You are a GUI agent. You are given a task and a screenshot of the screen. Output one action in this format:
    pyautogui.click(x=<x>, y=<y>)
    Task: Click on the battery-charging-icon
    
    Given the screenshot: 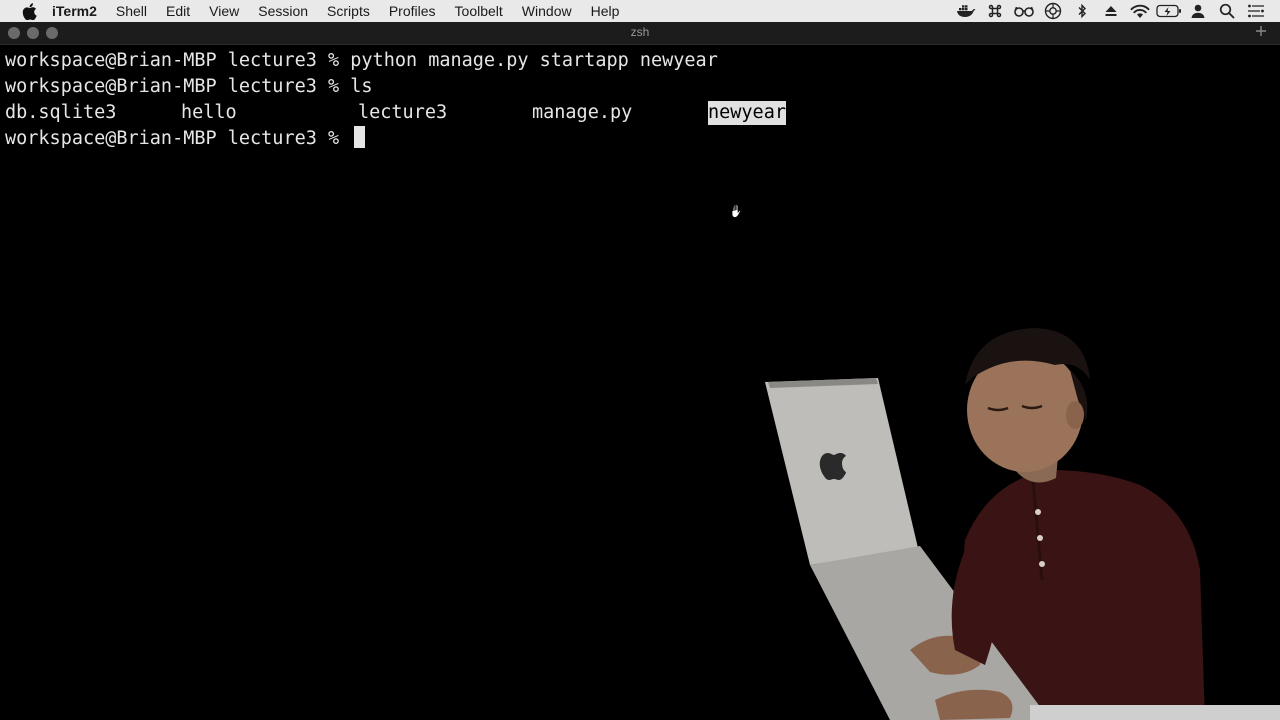 What is the action you would take?
    pyautogui.click(x=1168, y=11)
    